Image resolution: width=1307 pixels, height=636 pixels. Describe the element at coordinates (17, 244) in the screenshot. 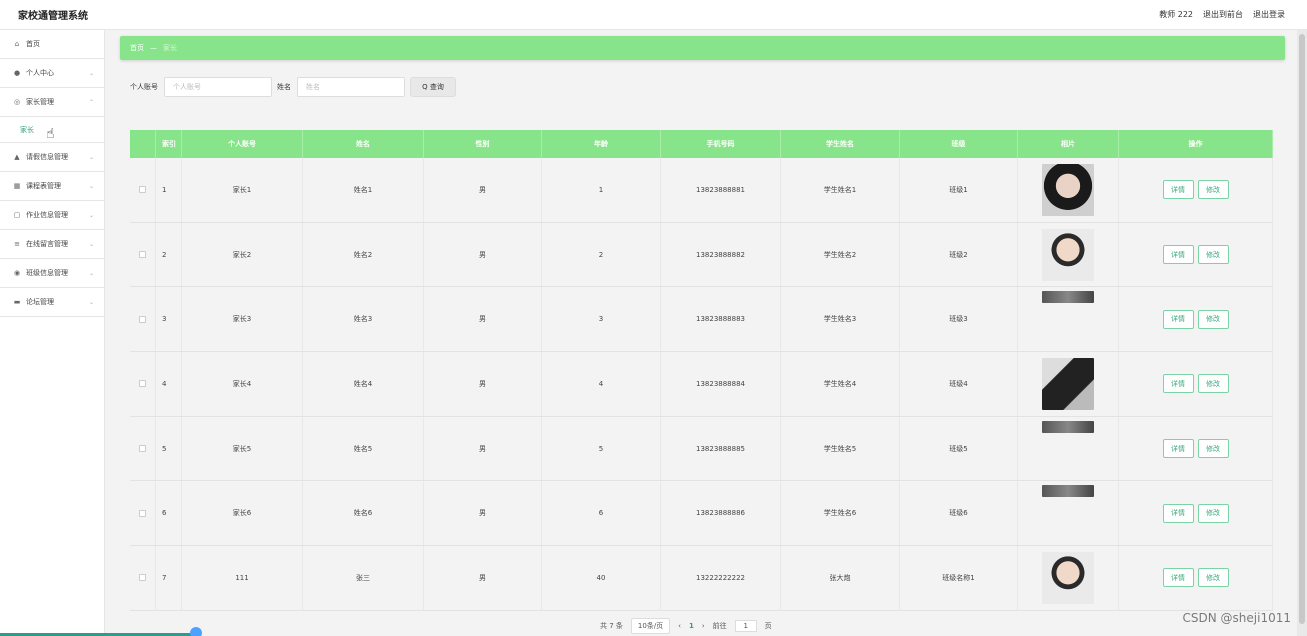

I see `list-icon: ≡` at that location.